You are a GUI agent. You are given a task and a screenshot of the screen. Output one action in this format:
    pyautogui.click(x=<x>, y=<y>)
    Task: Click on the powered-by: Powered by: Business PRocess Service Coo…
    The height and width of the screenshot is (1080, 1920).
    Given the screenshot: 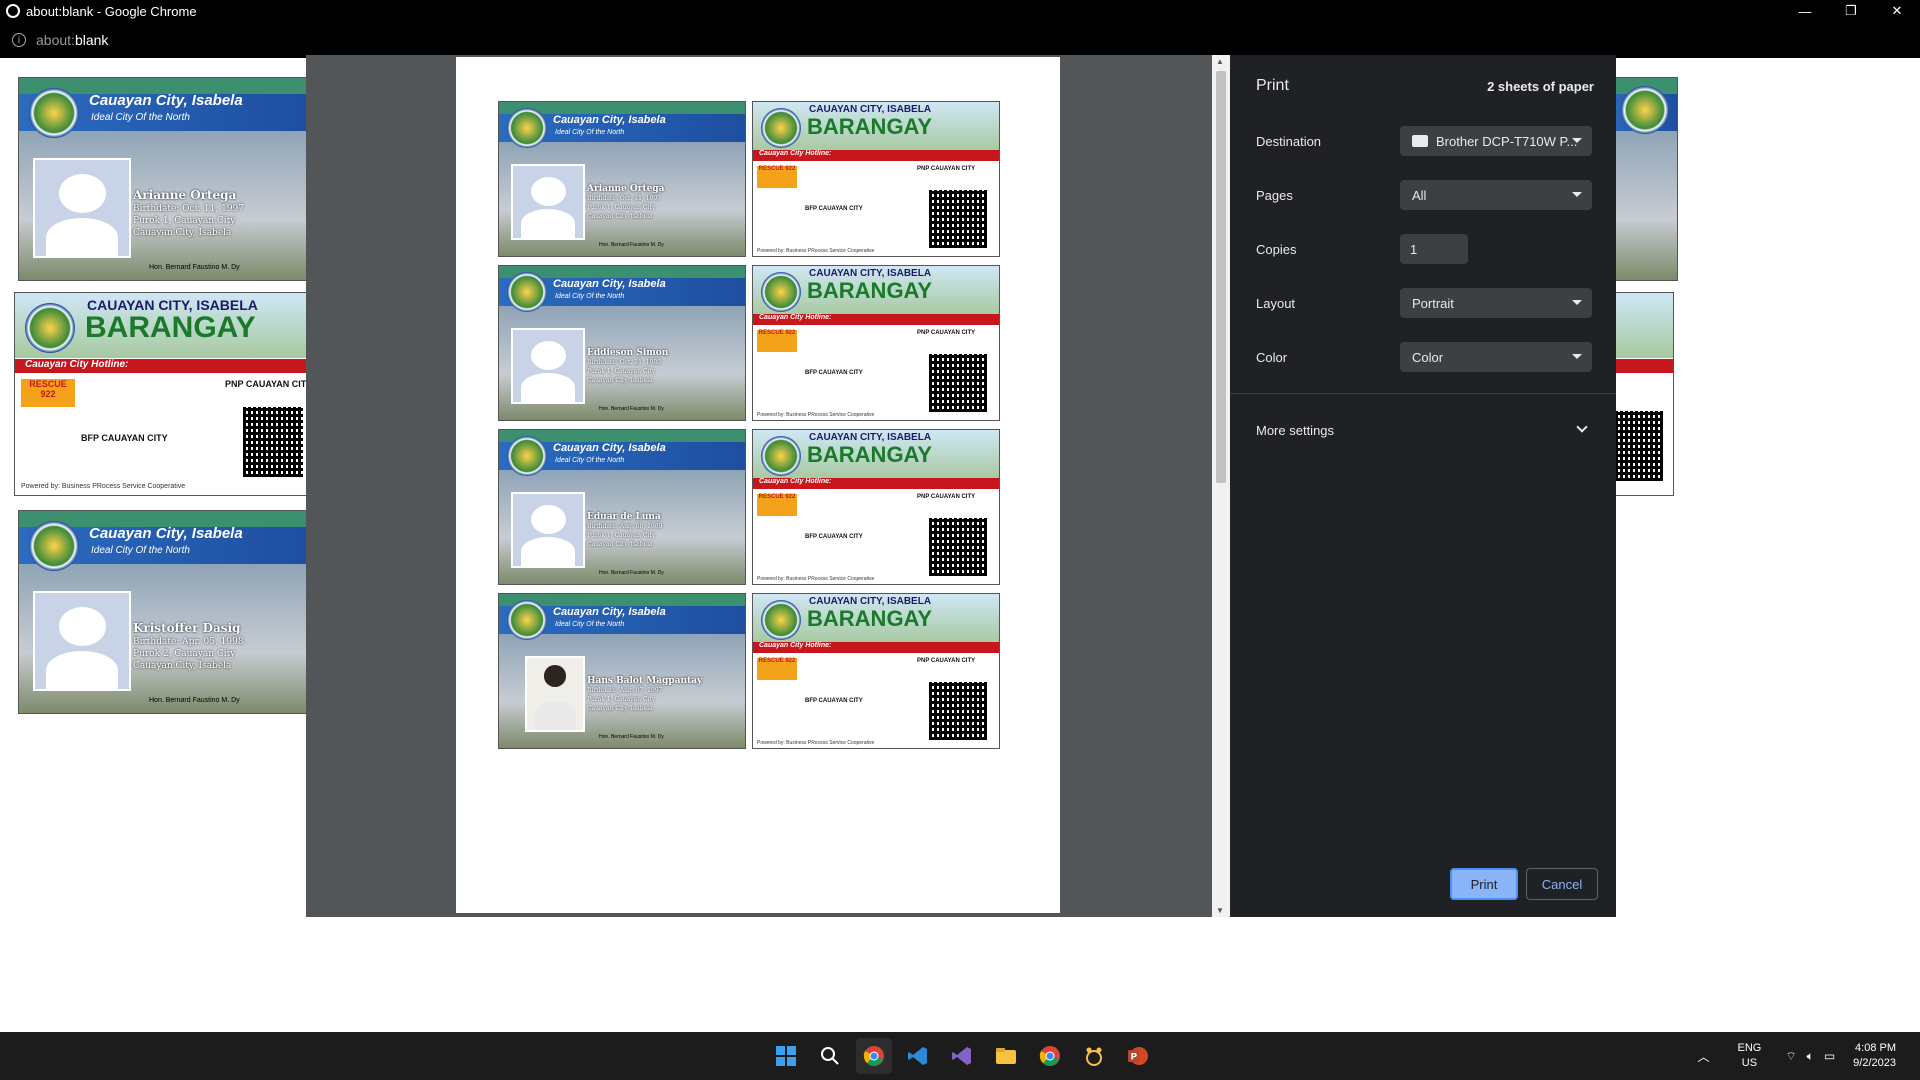 What is the action you would take?
    pyautogui.click(x=816, y=415)
    